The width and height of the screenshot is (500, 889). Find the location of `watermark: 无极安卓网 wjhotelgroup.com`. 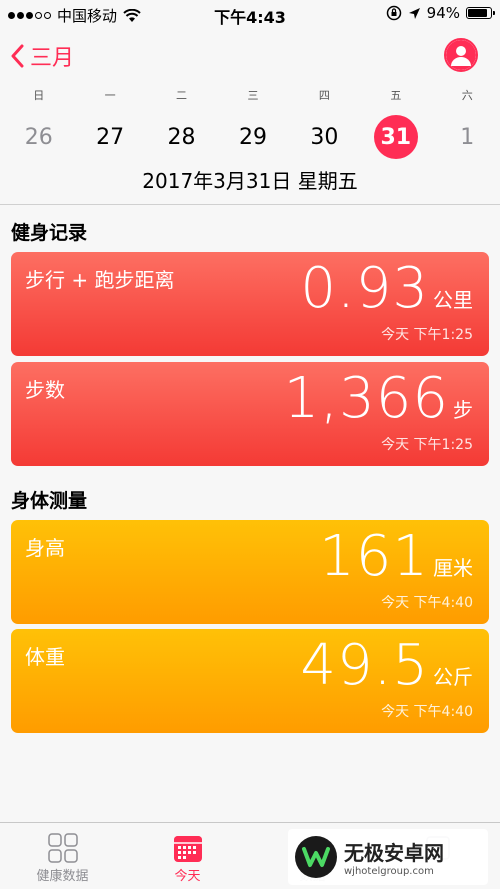

watermark: 无极安卓网 wjhotelgroup.com is located at coordinates (388, 857).